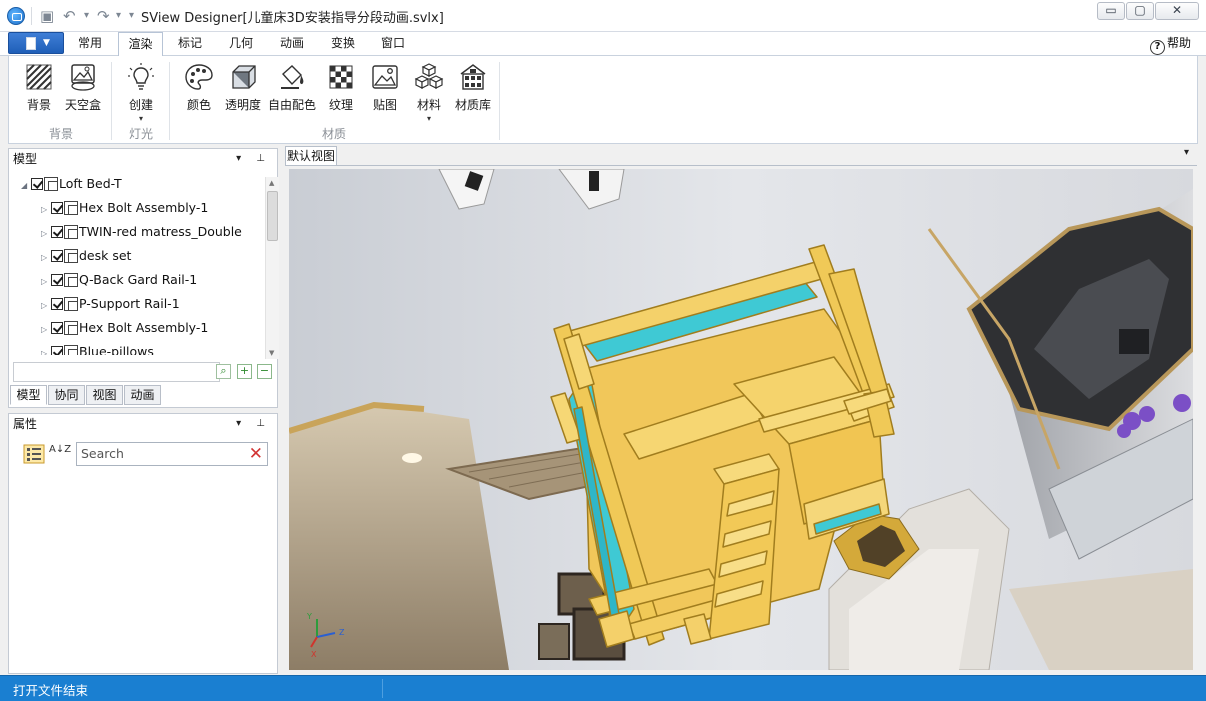 The width and height of the screenshot is (1206, 701). Describe the element at coordinates (272, 216) in the screenshot. I see `scroll-thumb` at that location.